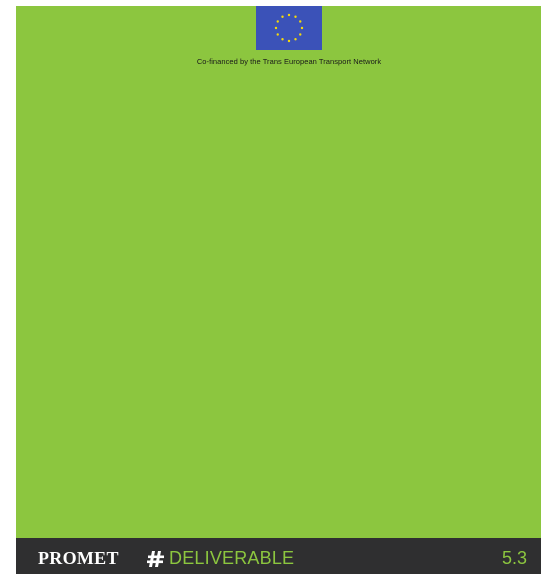 This screenshot has height=574, width=544. What do you see at coordinates (78, 558) in the screenshot?
I see `brand-name: PROMET` at bounding box center [78, 558].